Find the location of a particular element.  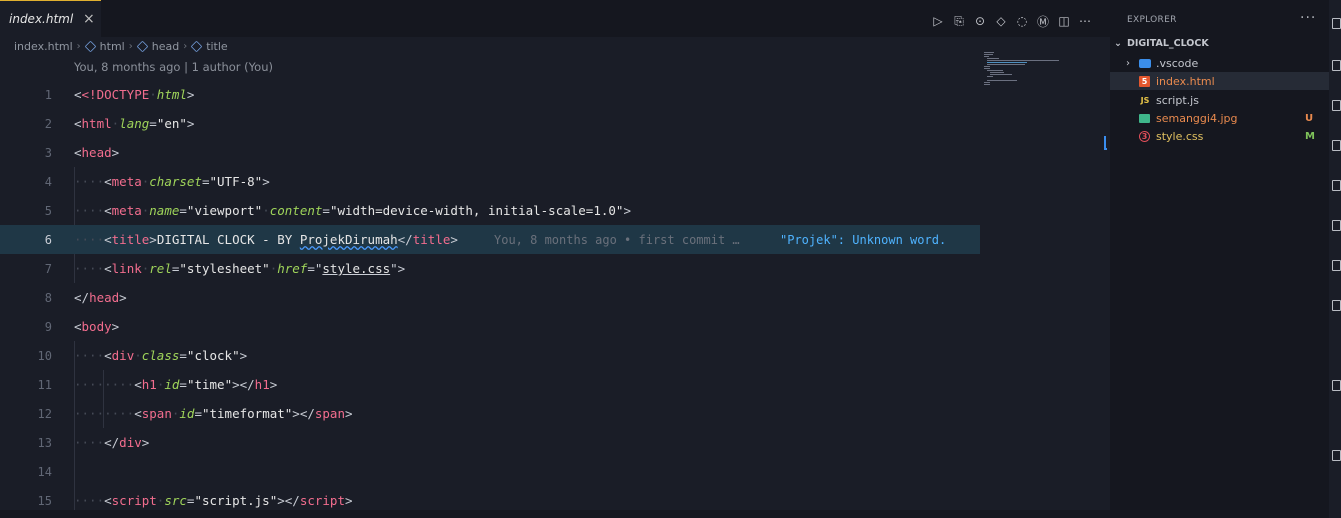

code-line: 3 <head> is located at coordinates (490, 152).